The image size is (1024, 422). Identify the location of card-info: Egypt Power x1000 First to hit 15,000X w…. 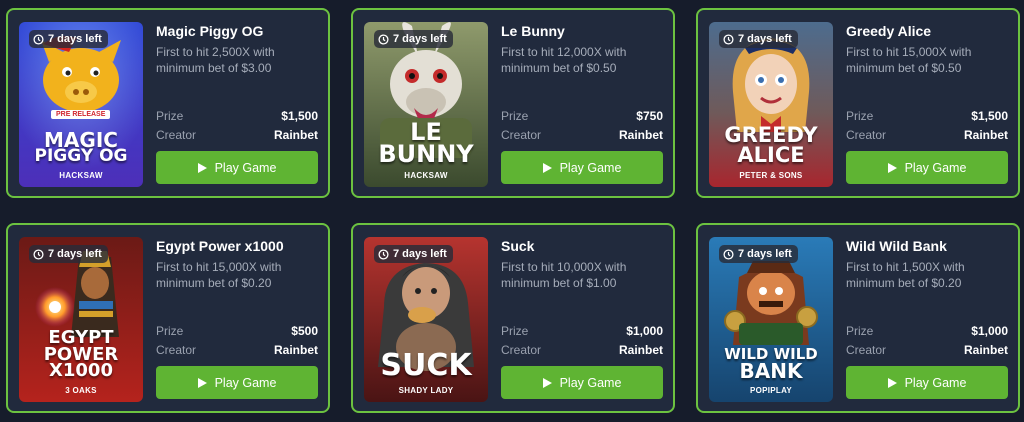
(237, 264).